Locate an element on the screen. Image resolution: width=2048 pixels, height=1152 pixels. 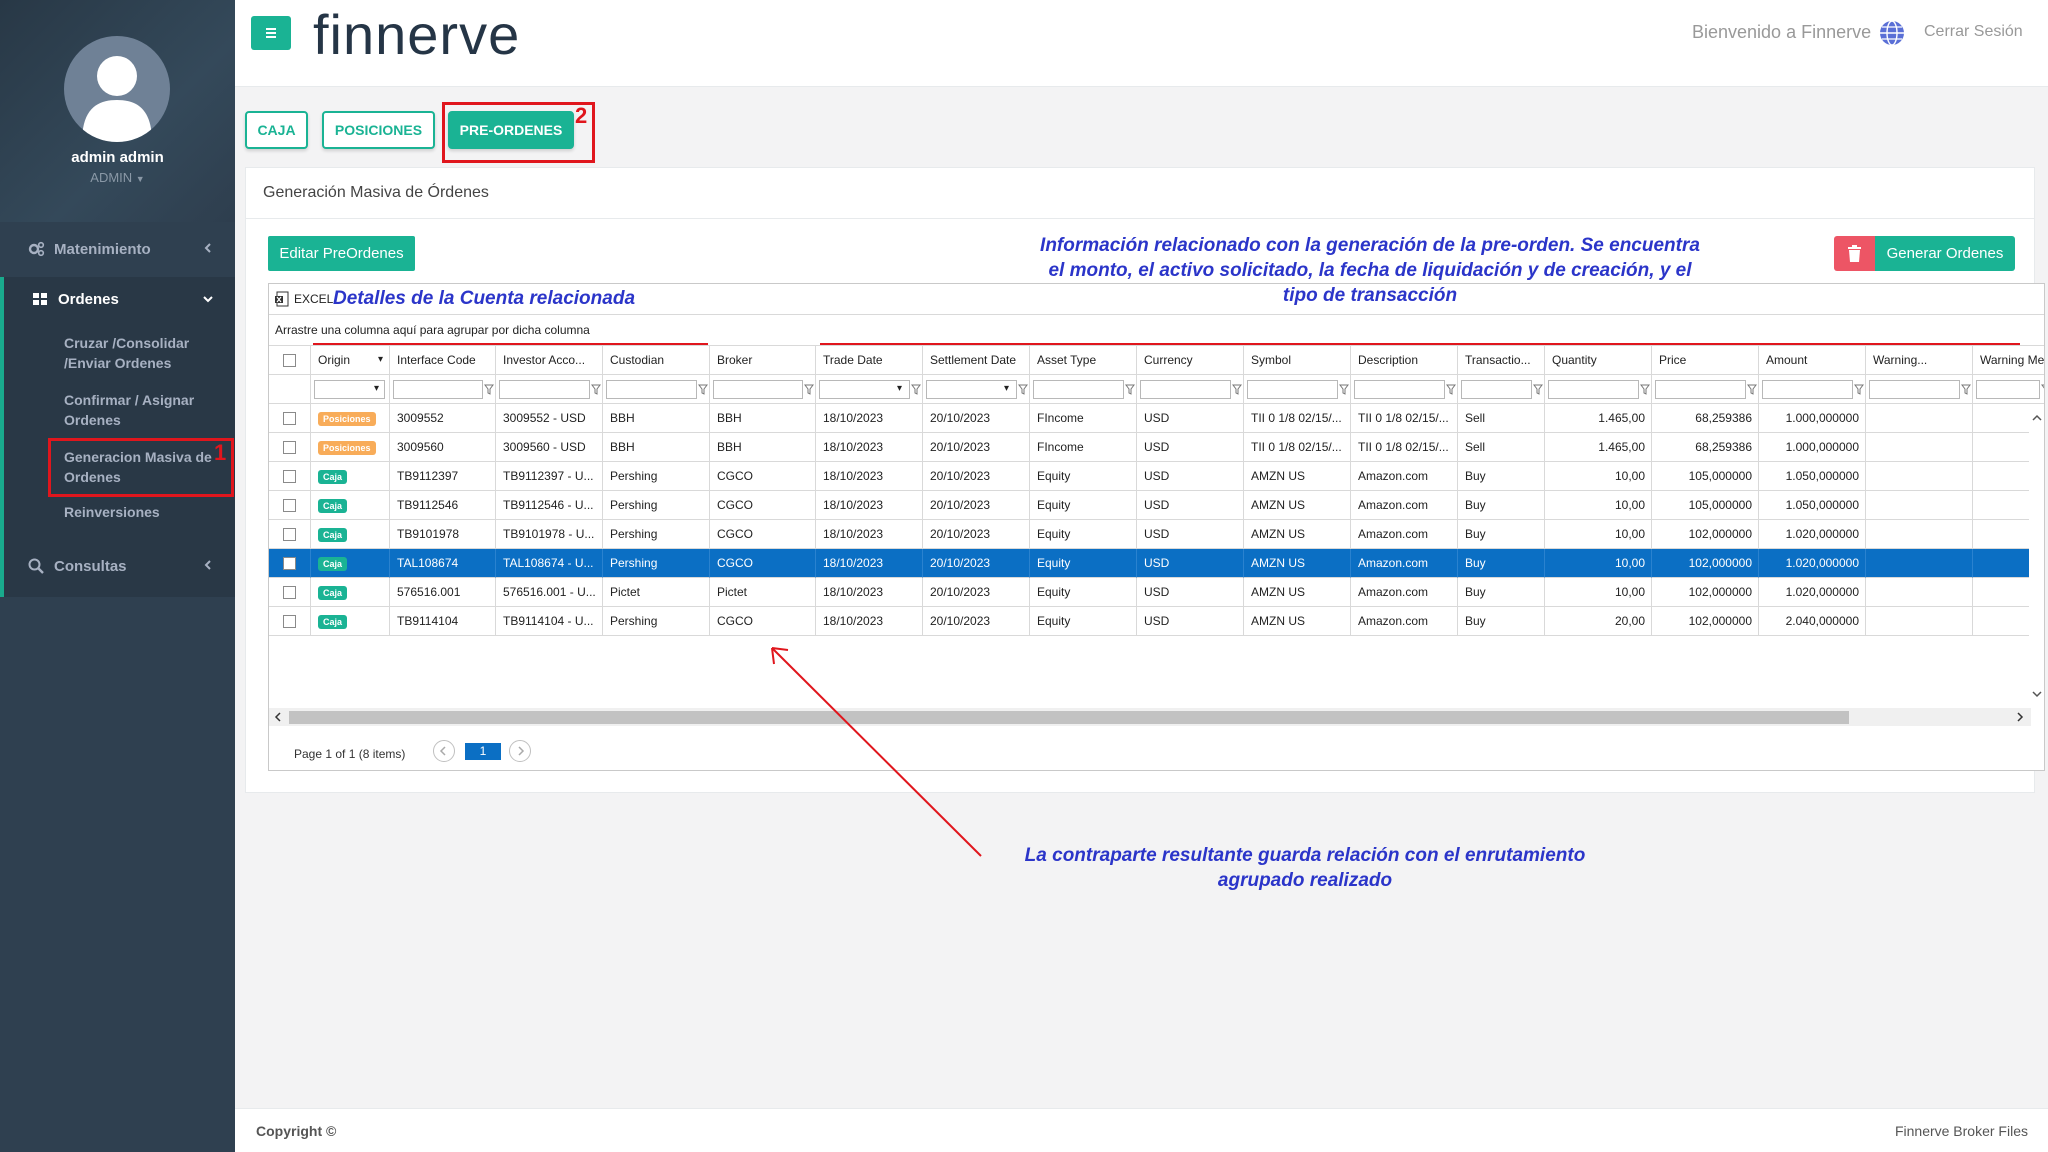
row-select-cell is located at coordinates (290, 505).